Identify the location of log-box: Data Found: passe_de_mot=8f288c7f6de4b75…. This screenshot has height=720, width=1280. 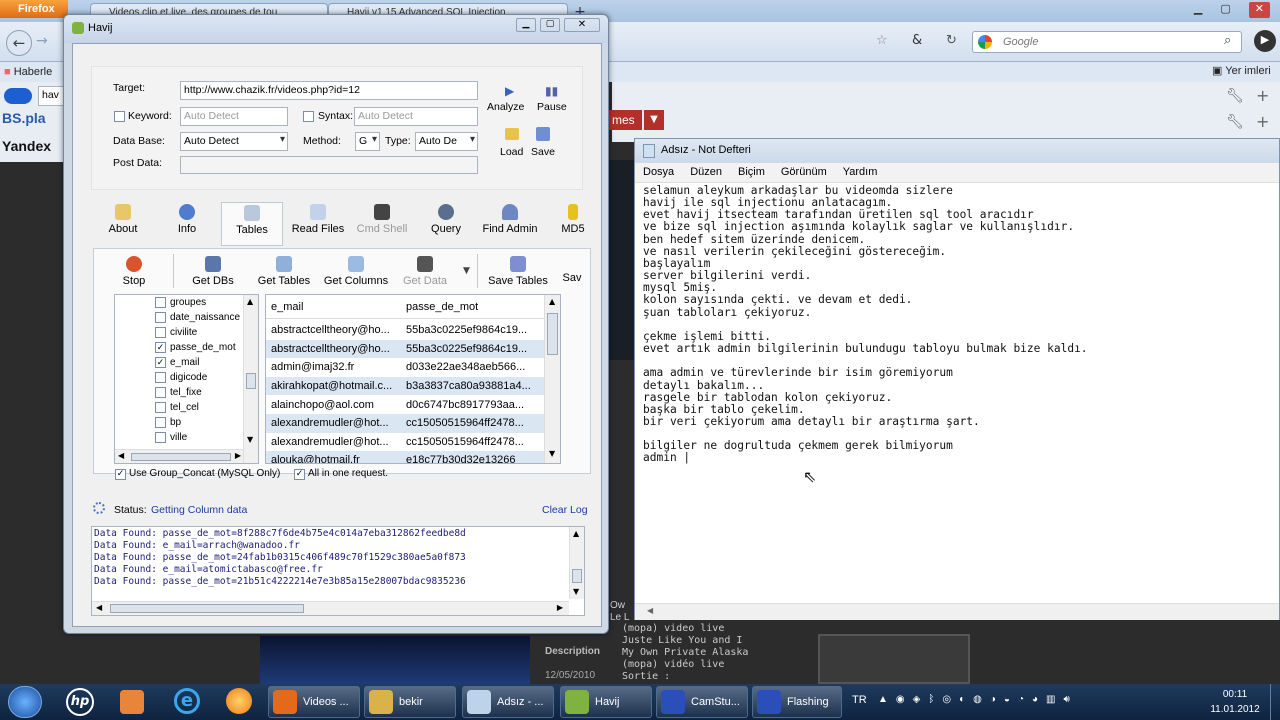
(338, 571).